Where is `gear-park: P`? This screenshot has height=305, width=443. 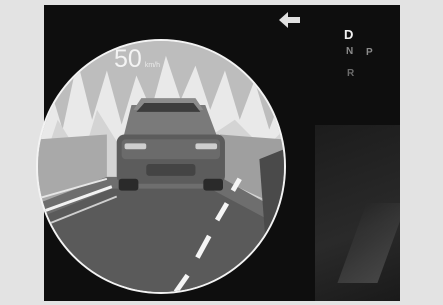 gear-park: P is located at coordinates (369, 52).